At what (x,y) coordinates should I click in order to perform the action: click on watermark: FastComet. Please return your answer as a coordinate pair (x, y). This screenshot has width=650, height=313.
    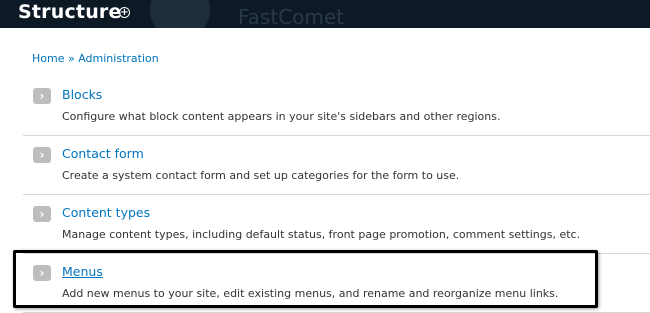
    Looking at the image, I should click on (291, 16).